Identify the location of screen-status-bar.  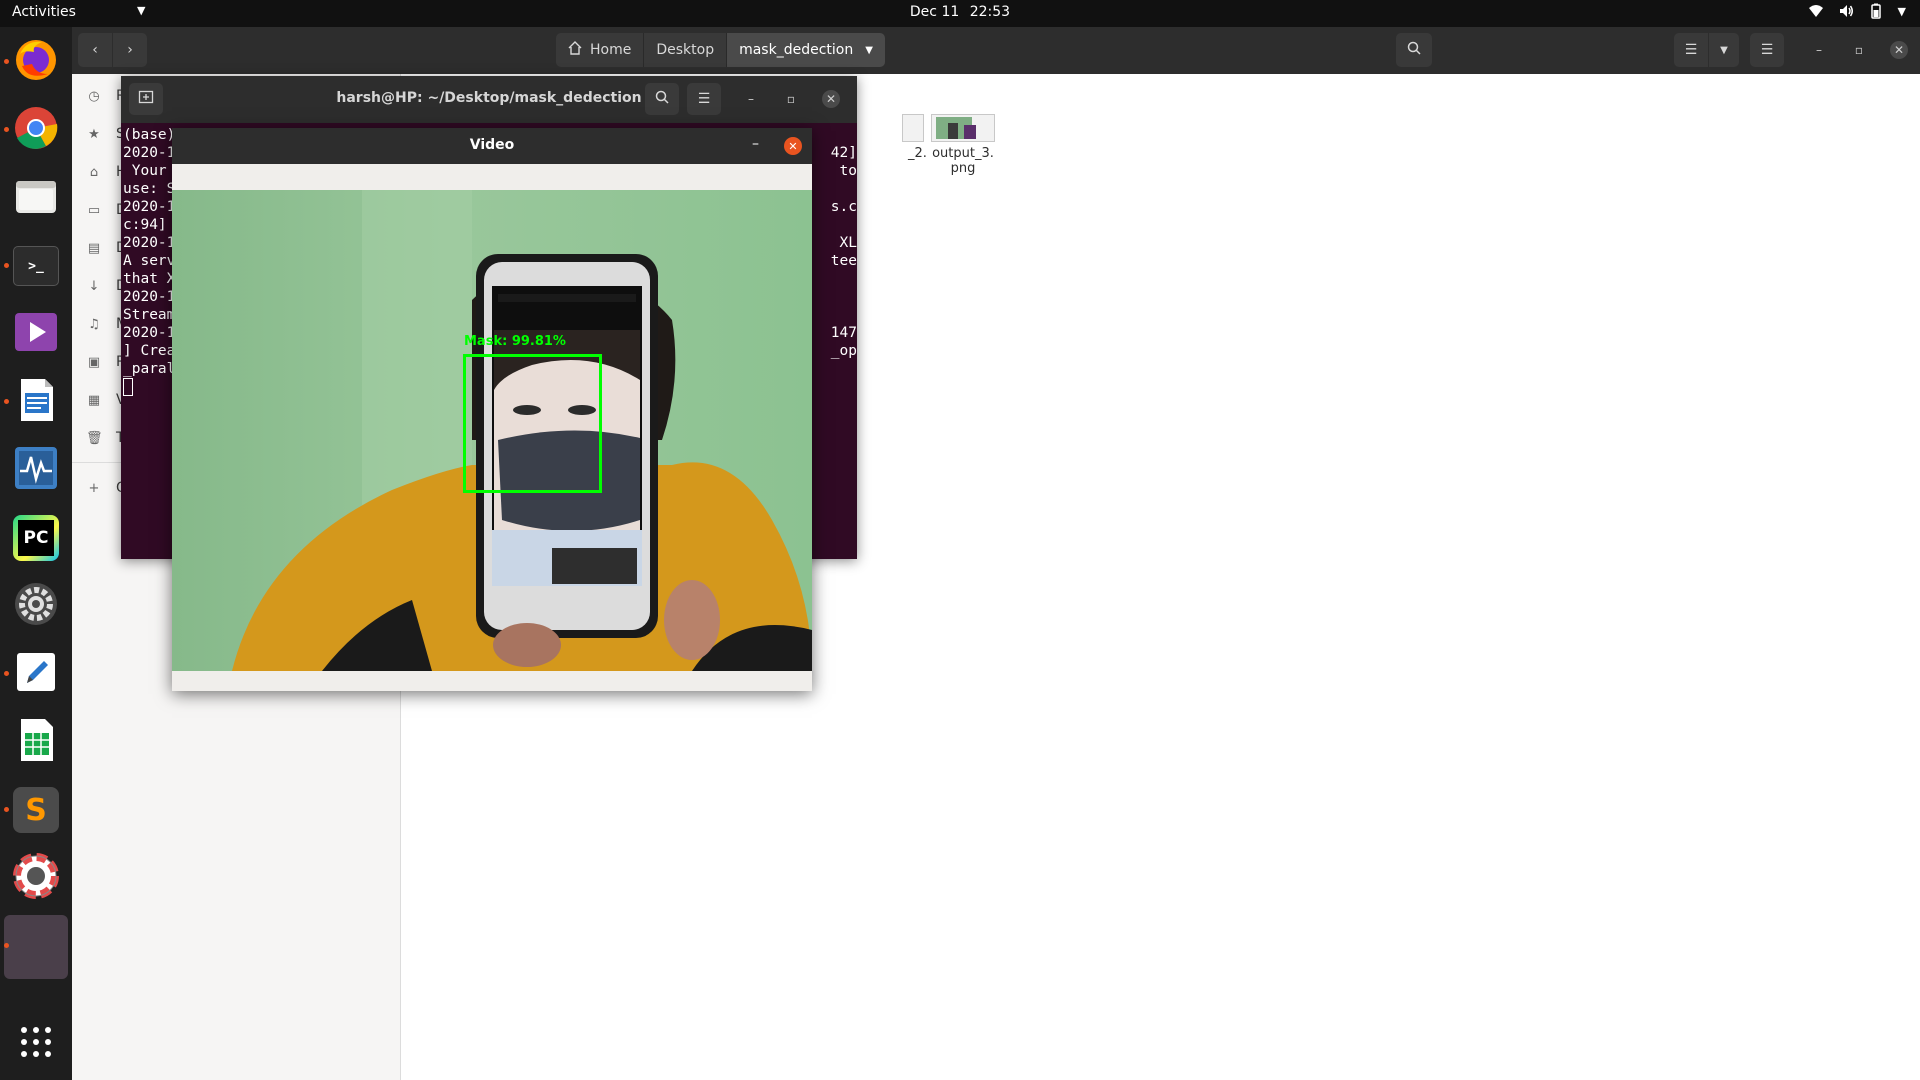
(567, 298).